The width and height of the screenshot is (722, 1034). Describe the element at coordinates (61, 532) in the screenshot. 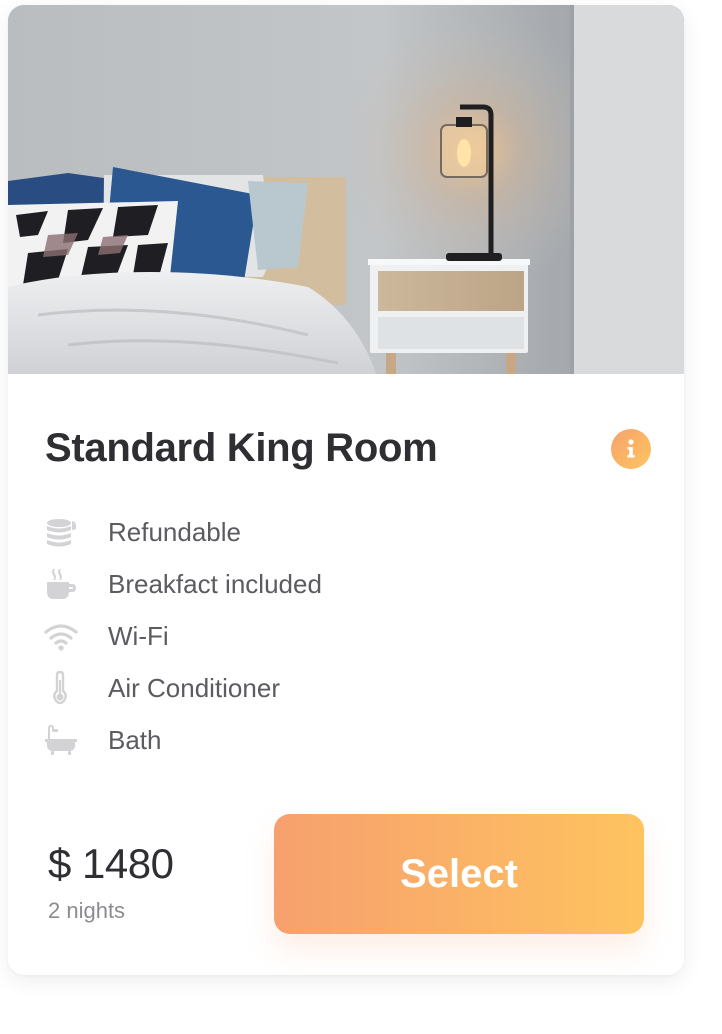

I see `coins-icon` at that location.